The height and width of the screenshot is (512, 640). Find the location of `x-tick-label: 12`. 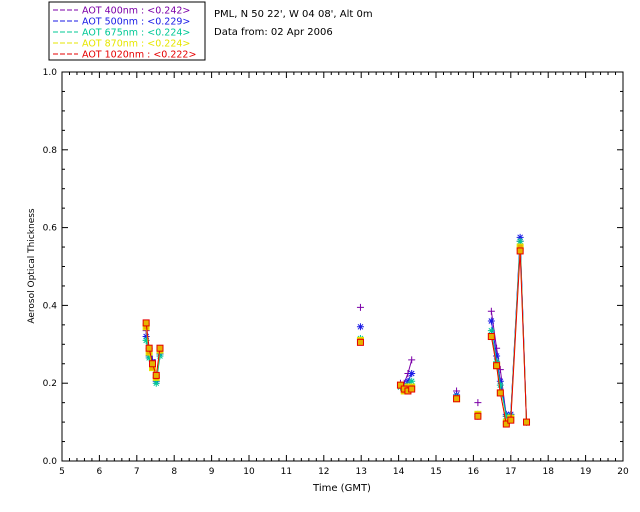

x-tick-label: 12 is located at coordinates (323, 472).